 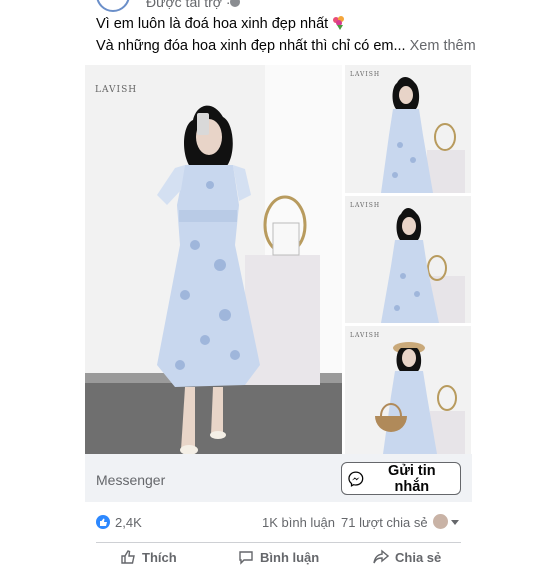 I want to click on profile-avatar, so click(x=440, y=521).